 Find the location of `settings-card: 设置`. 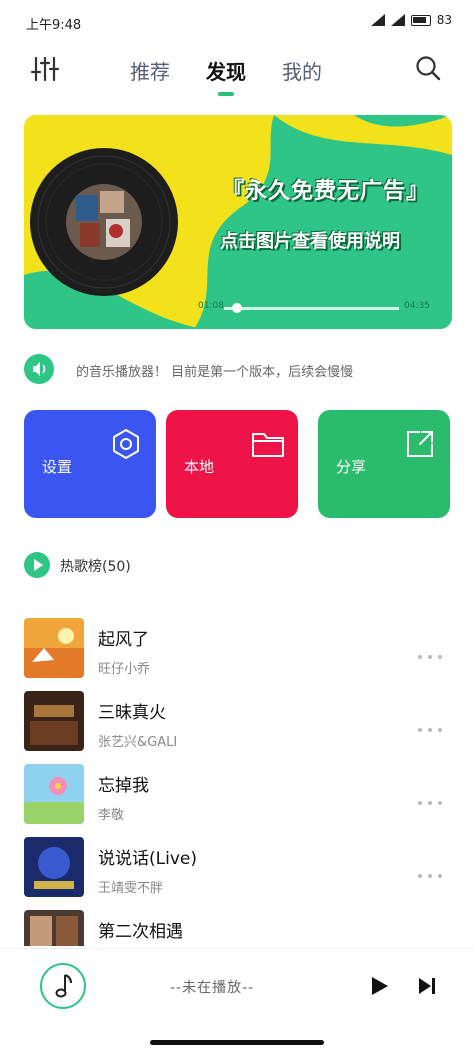

settings-card: 设置 is located at coordinates (90, 464).